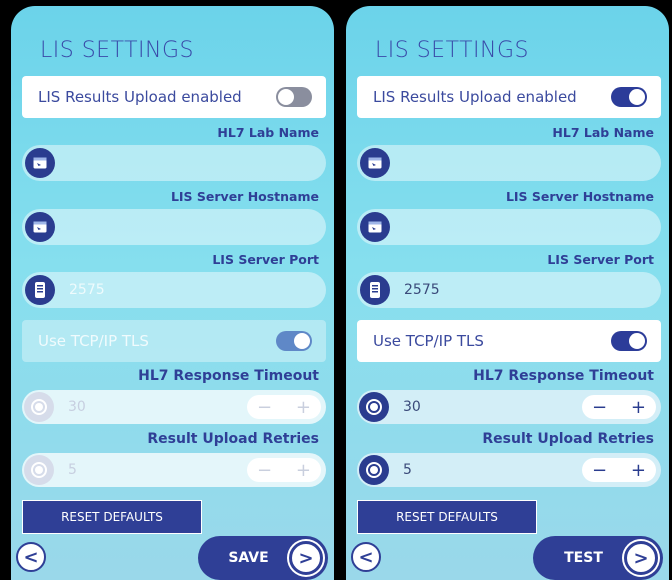  I want to click on save-button: SAVE >, so click(263, 558).